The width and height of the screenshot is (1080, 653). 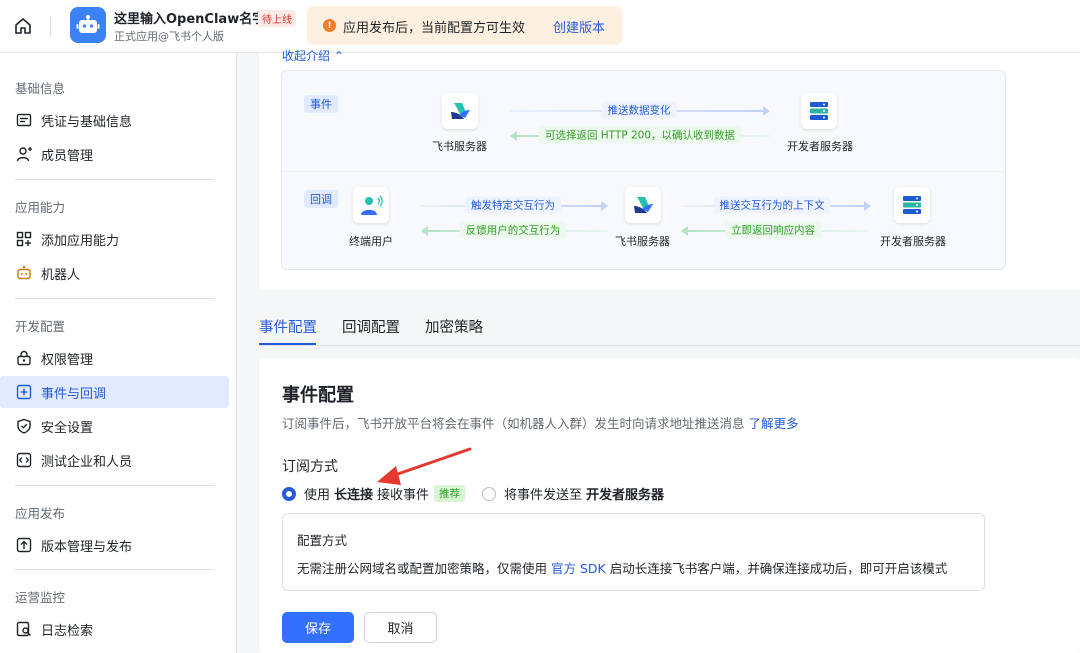 What do you see at coordinates (67, 360) in the screenshot?
I see `sidebar-item-label: 权限管理` at bounding box center [67, 360].